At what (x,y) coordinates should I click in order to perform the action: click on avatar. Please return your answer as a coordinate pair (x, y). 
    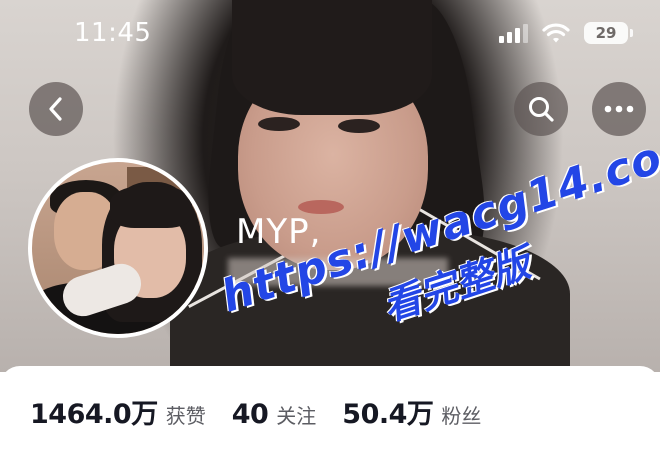
    Looking at the image, I should click on (118, 248).